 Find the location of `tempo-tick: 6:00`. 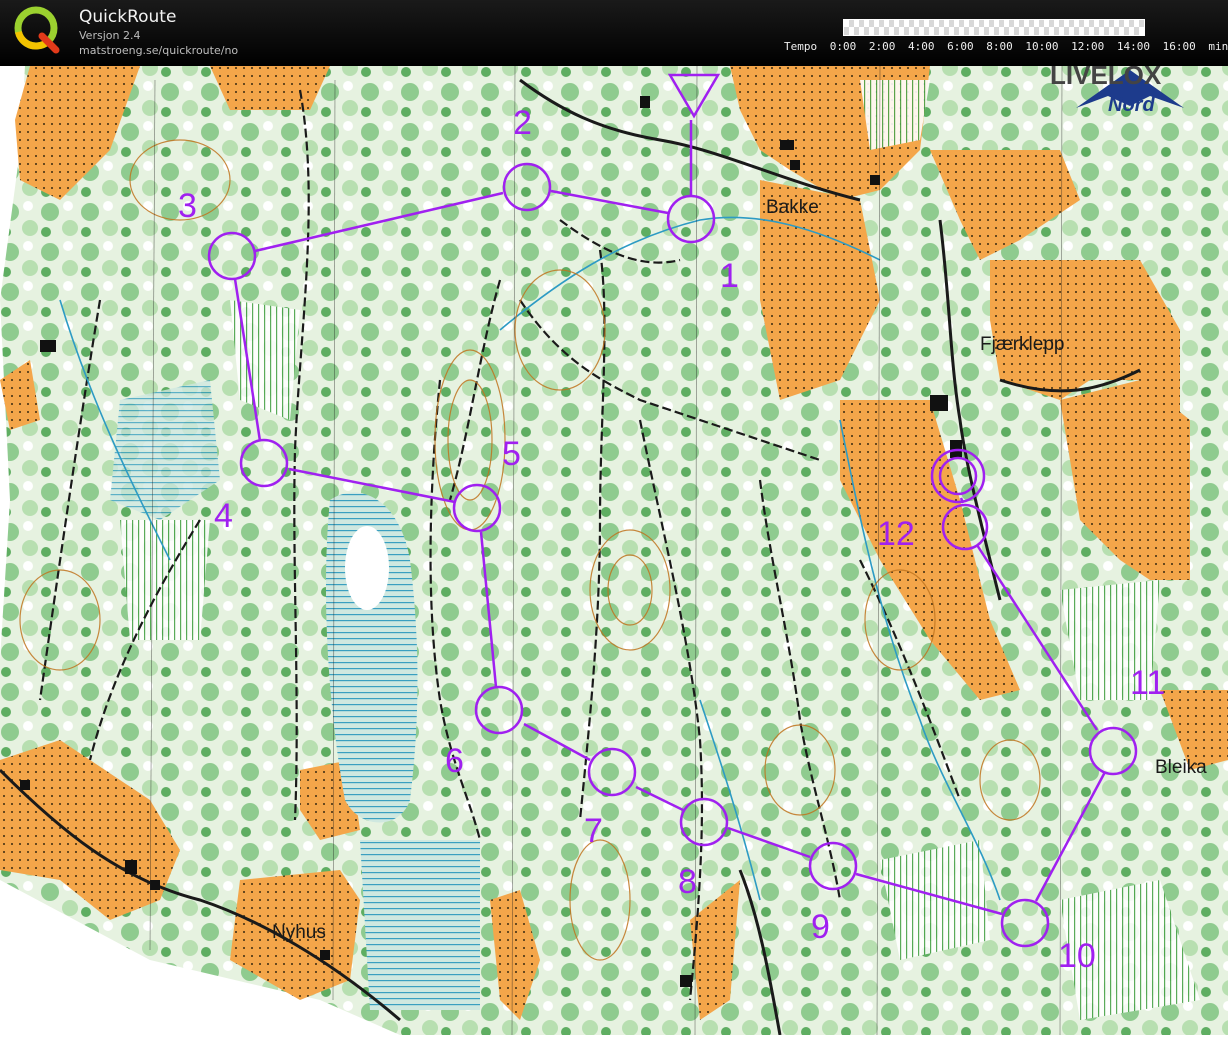

tempo-tick: 6:00 is located at coordinates (960, 46).